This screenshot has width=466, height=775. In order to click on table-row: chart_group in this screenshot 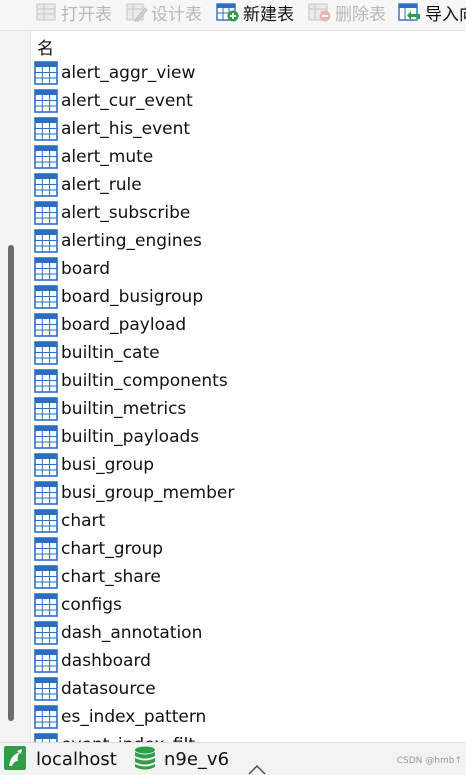, I will do `click(248, 549)`.